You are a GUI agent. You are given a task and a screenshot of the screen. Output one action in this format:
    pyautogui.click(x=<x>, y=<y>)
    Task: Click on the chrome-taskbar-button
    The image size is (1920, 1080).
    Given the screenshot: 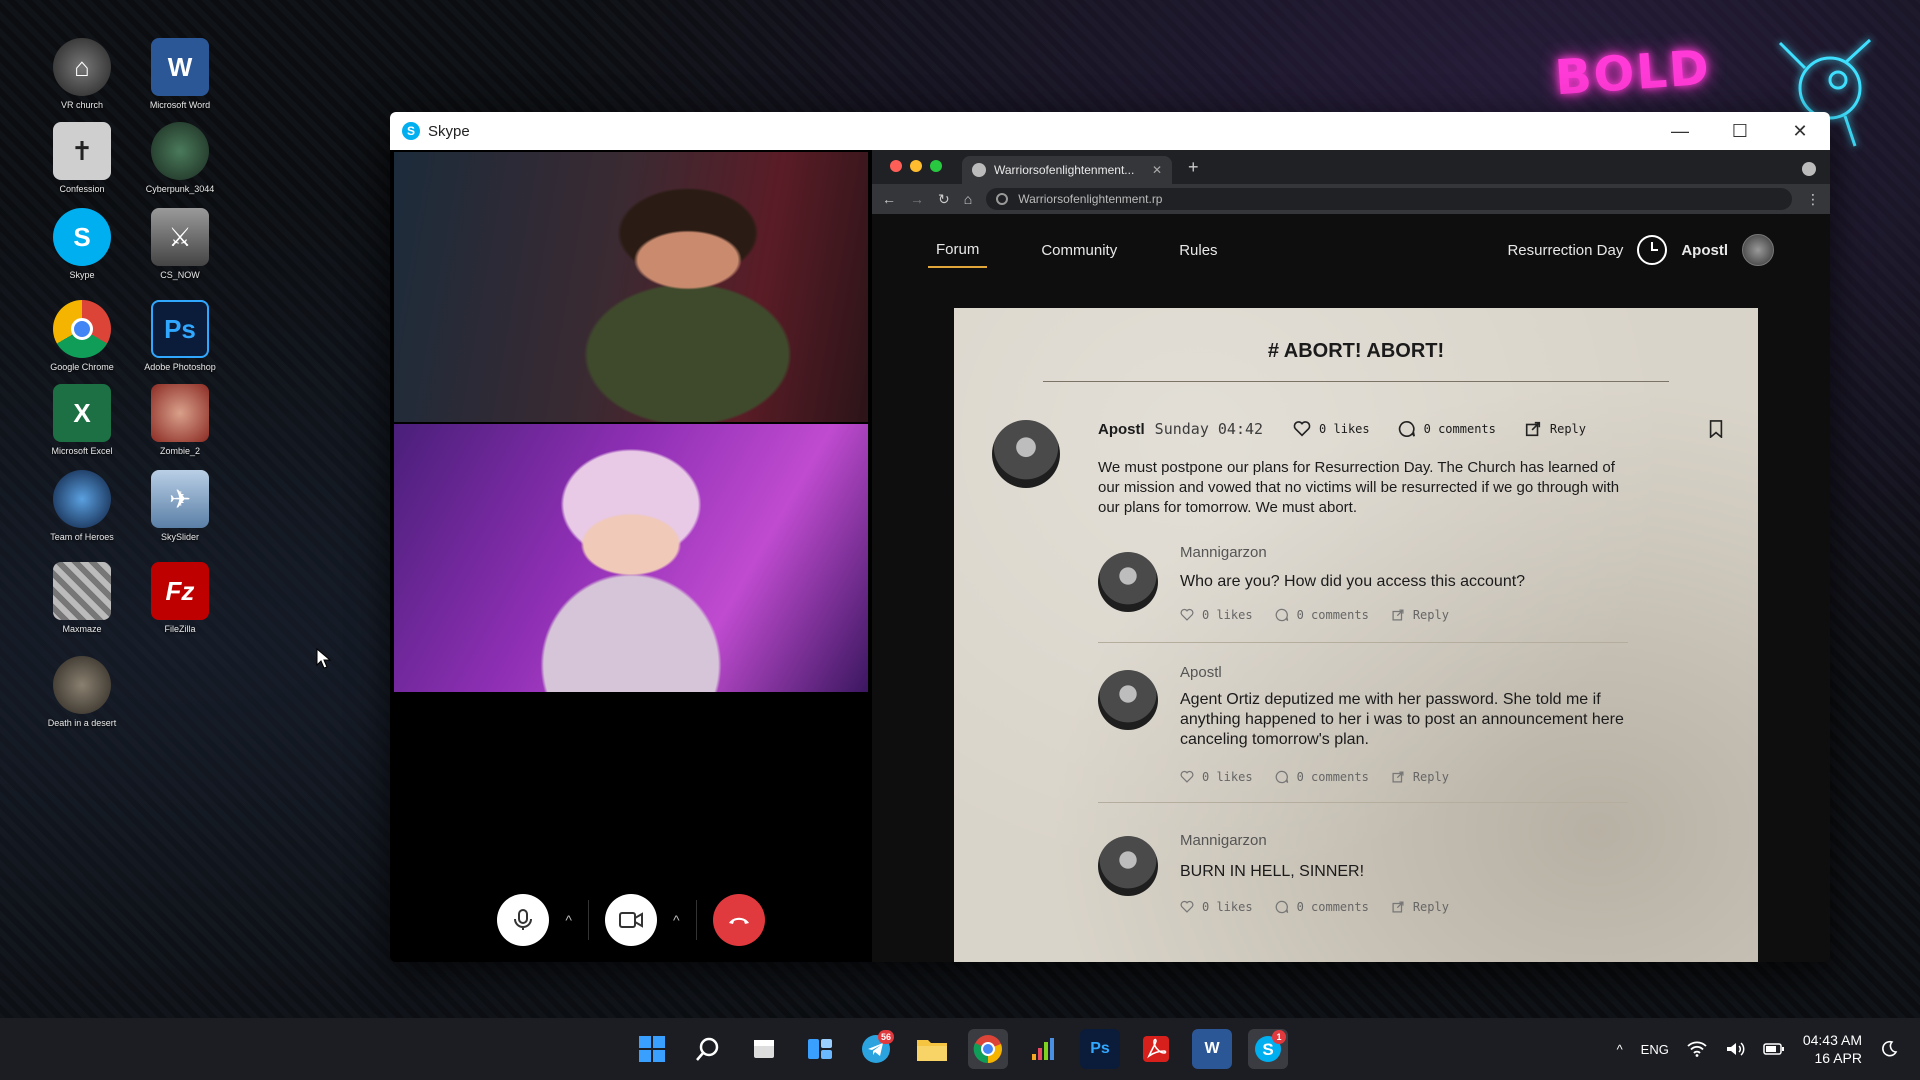 What is the action you would take?
    pyautogui.click(x=988, y=1049)
    